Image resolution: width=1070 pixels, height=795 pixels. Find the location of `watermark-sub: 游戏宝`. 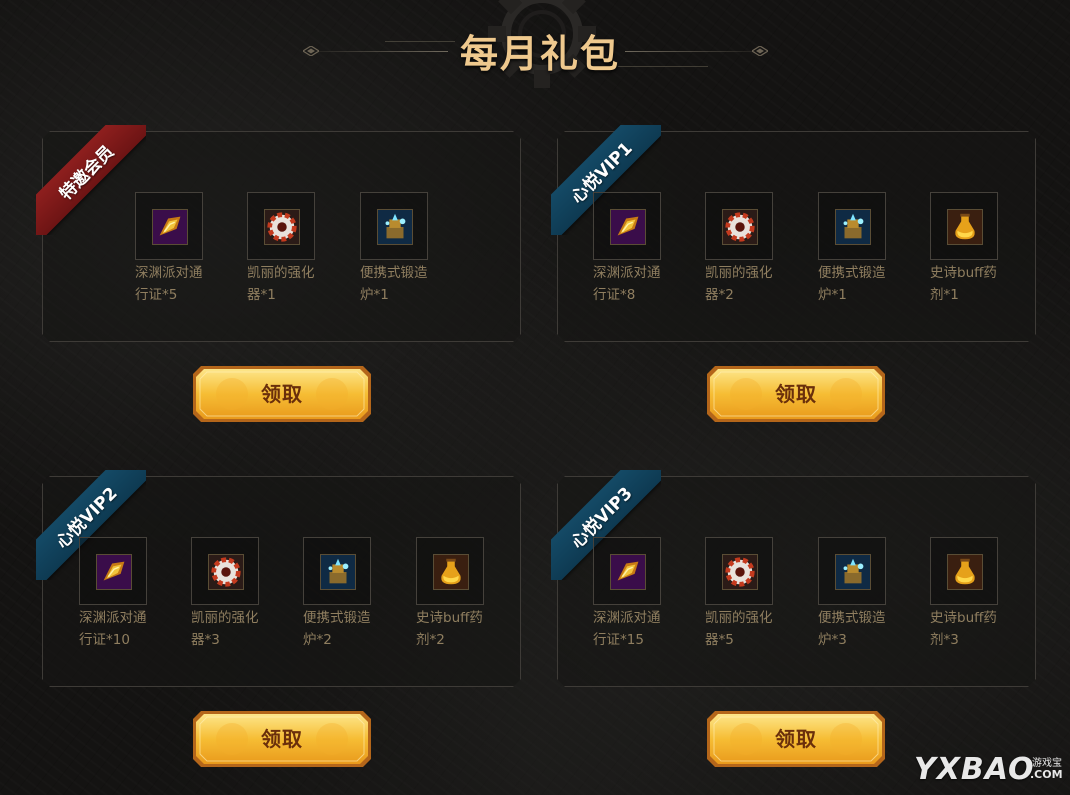

watermark-sub: 游戏宝 is located at coordinates (1047, 763).